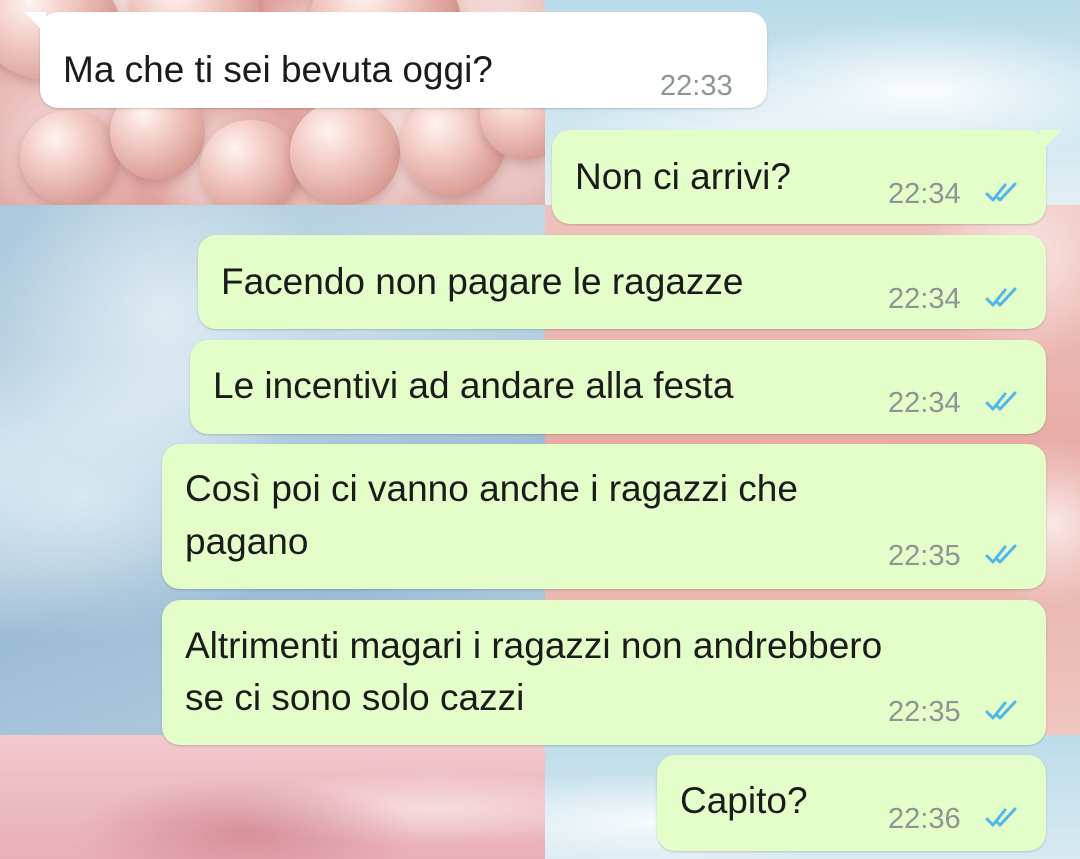 This screenshot has height=859, width=1080. What do you see at coordinates (278, 69) in the screenshot?
I see `message-text: Ma che ti sei bevuta oggi?` at bounding box center [278, 69].